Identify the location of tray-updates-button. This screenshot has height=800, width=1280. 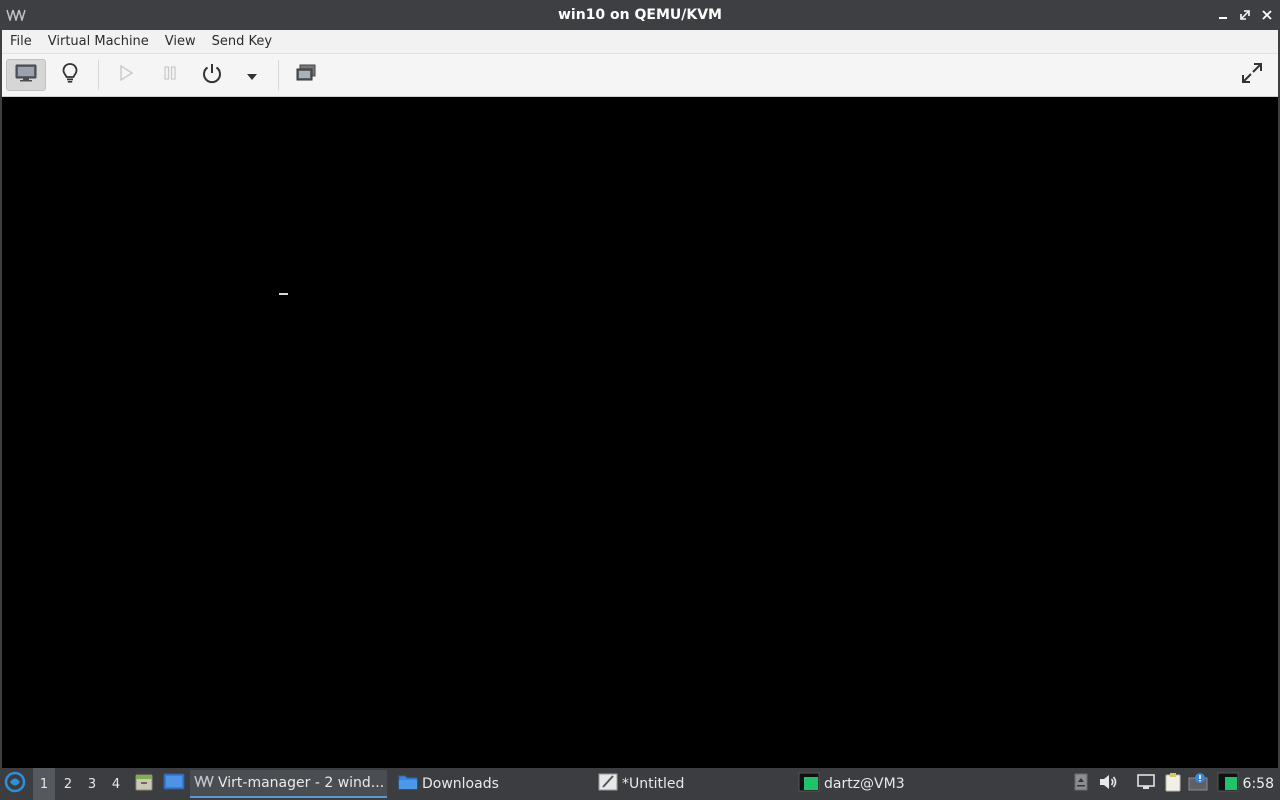
(1081, 784).